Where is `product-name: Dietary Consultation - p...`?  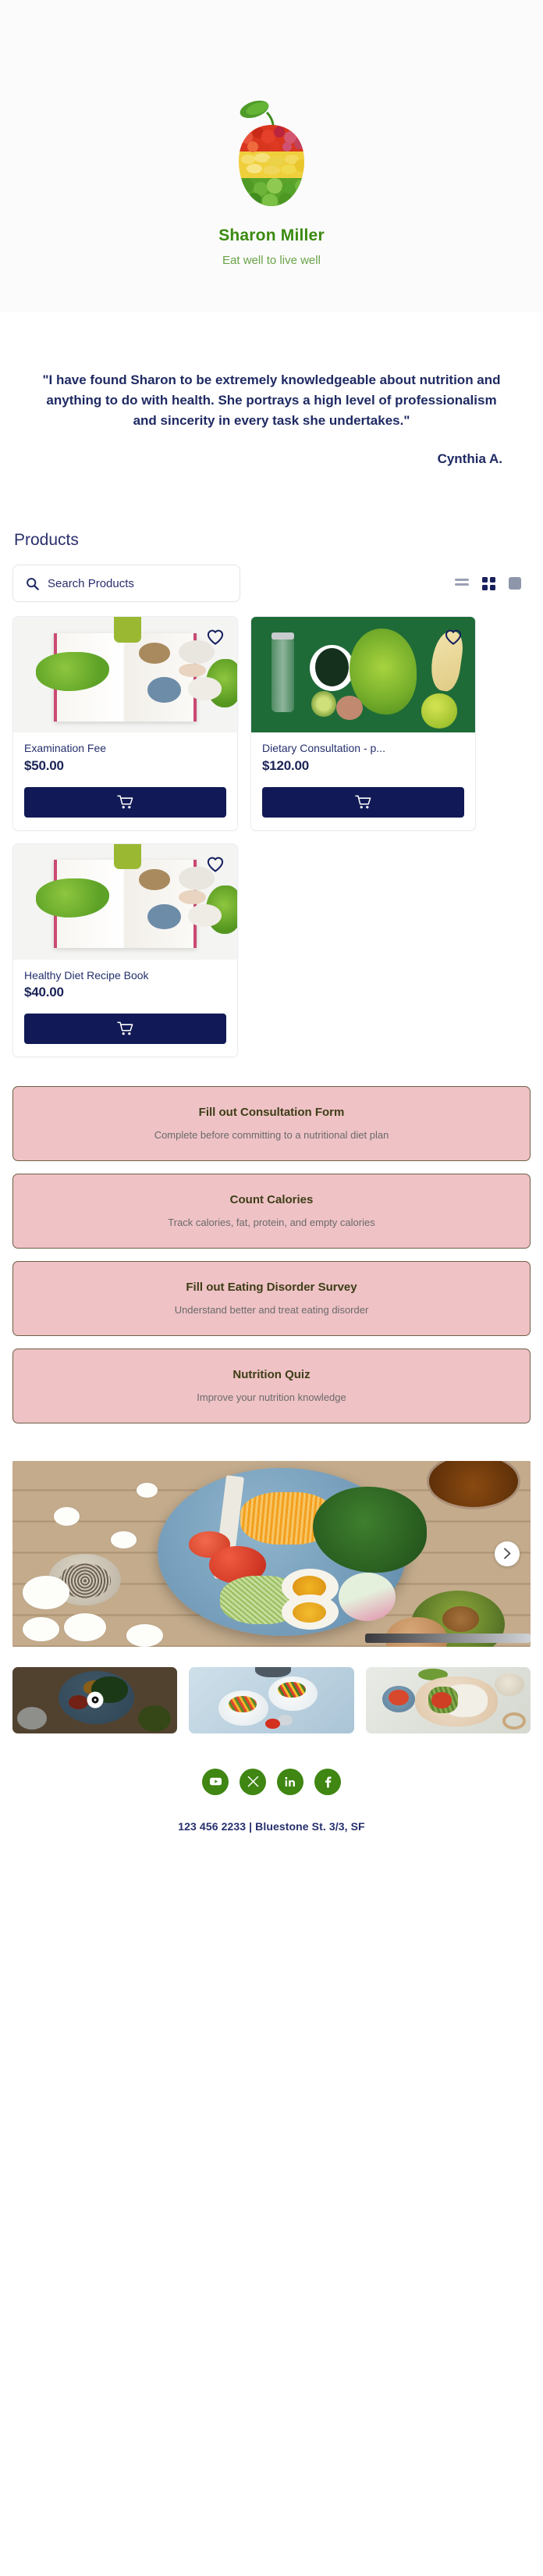 product-name: Dietary Consultation - p... is located at coordinates (323, 748).